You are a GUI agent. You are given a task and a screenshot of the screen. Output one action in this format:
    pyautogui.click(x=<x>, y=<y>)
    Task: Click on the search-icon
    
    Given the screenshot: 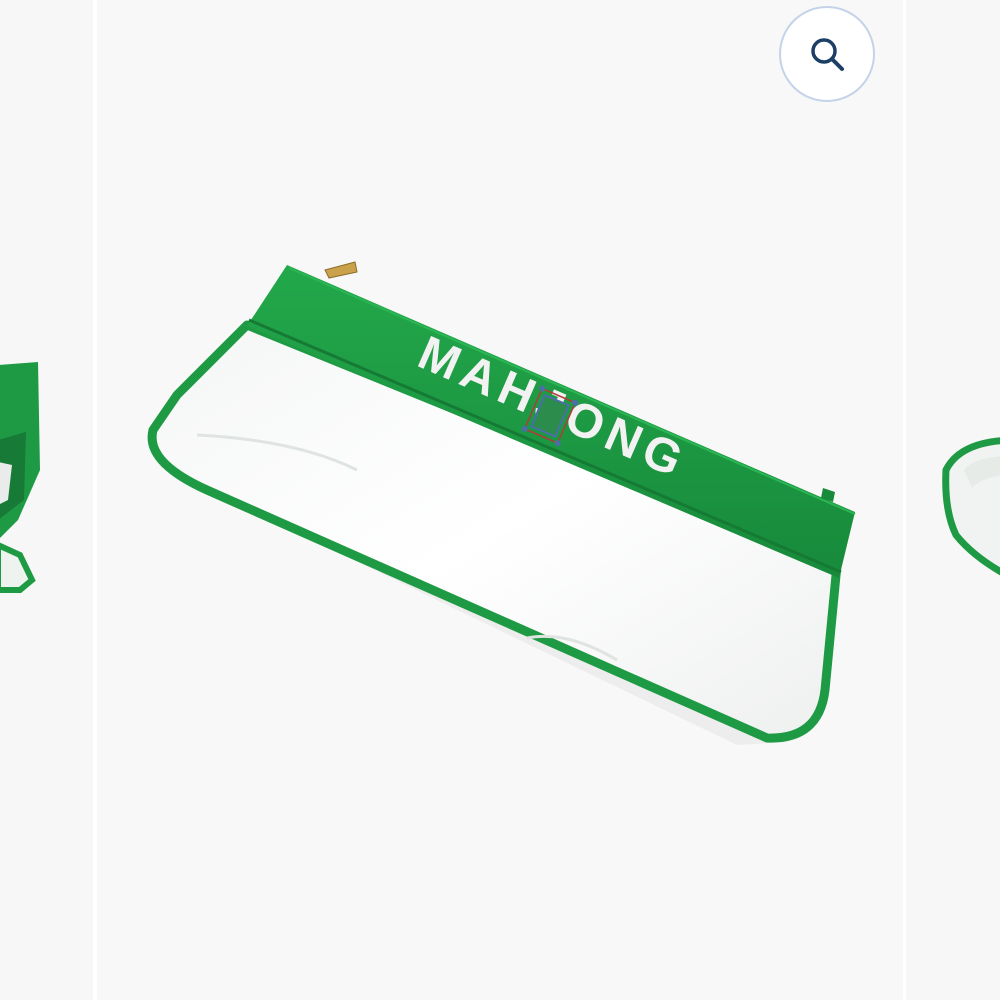 What is the action you would take?
    pyautogui.click(x=827, y=54)
    